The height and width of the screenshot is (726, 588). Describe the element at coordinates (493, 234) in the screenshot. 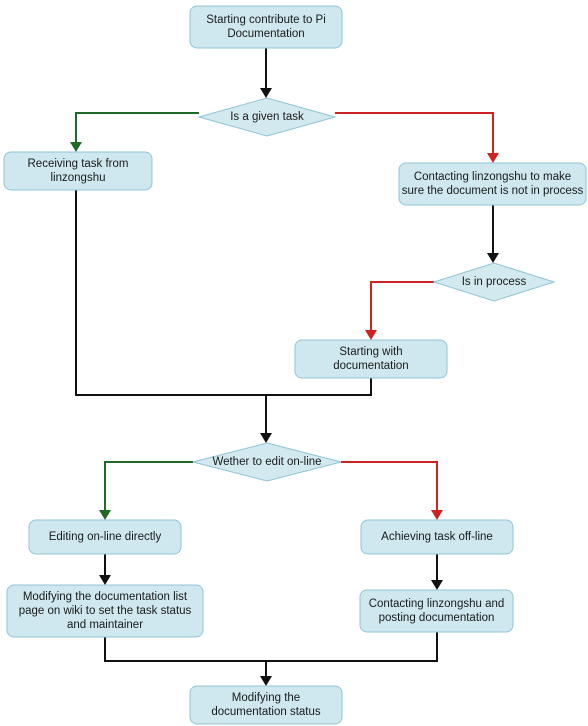

I see `edge-e-check-process` at that location.